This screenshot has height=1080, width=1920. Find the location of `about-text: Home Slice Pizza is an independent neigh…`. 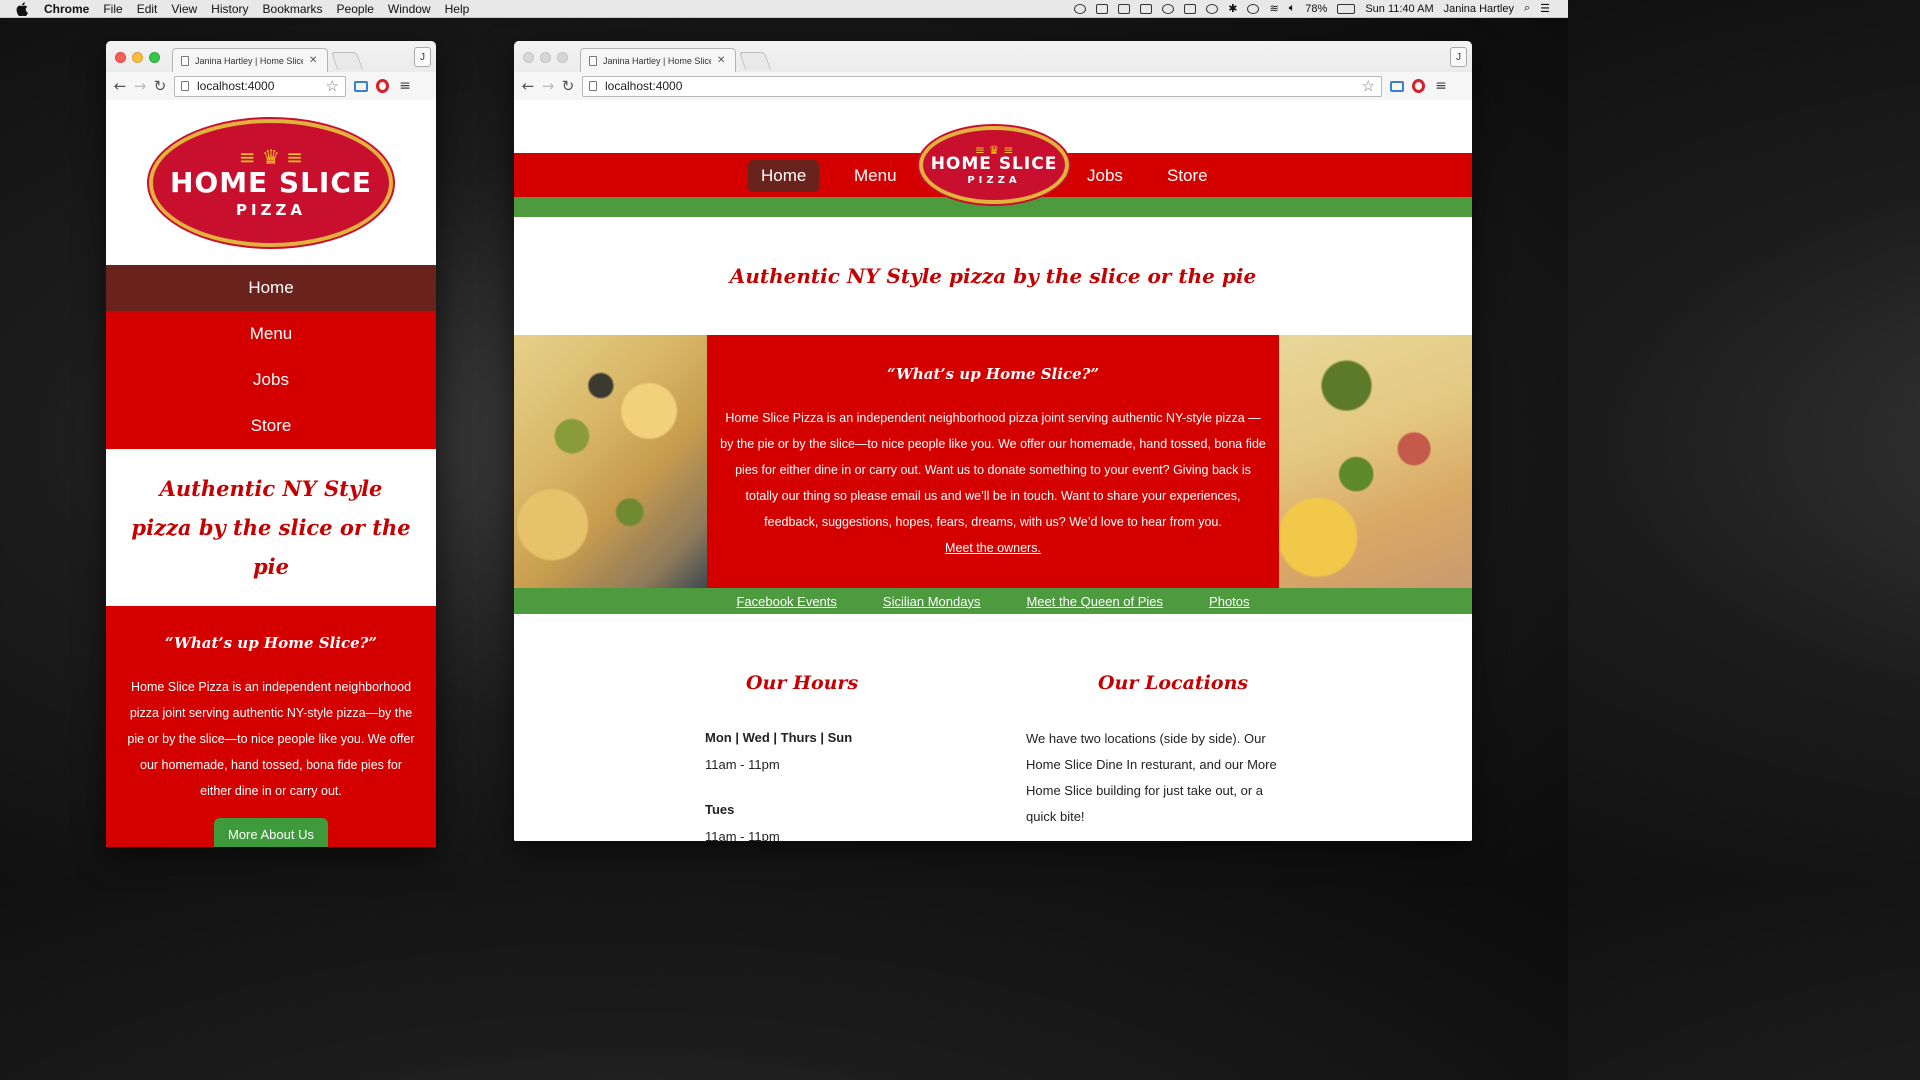

about-text: Home Slice Pizza is an independent neigh… is located at coordinates (271, 739).